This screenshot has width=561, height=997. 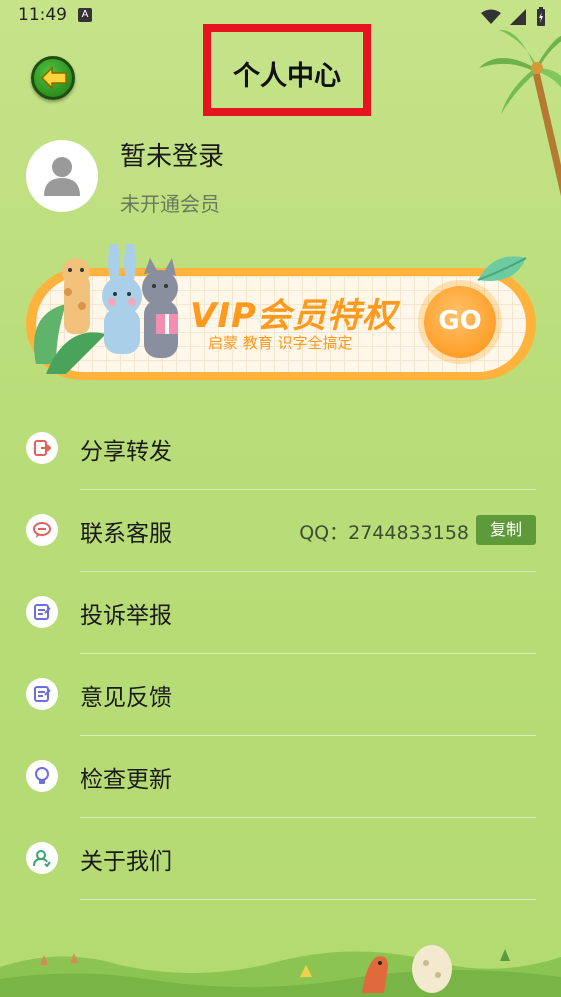 I want to click on menu-item-about-us: 关于我们, so click(x=280, y=859).